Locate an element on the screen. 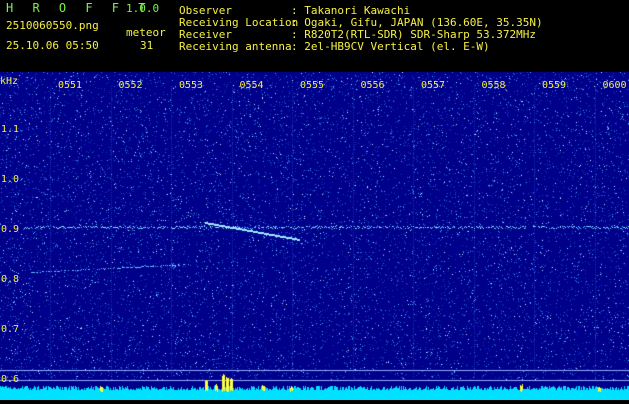  y-tick-label: 0.8 is located at coordinates (10, 279).